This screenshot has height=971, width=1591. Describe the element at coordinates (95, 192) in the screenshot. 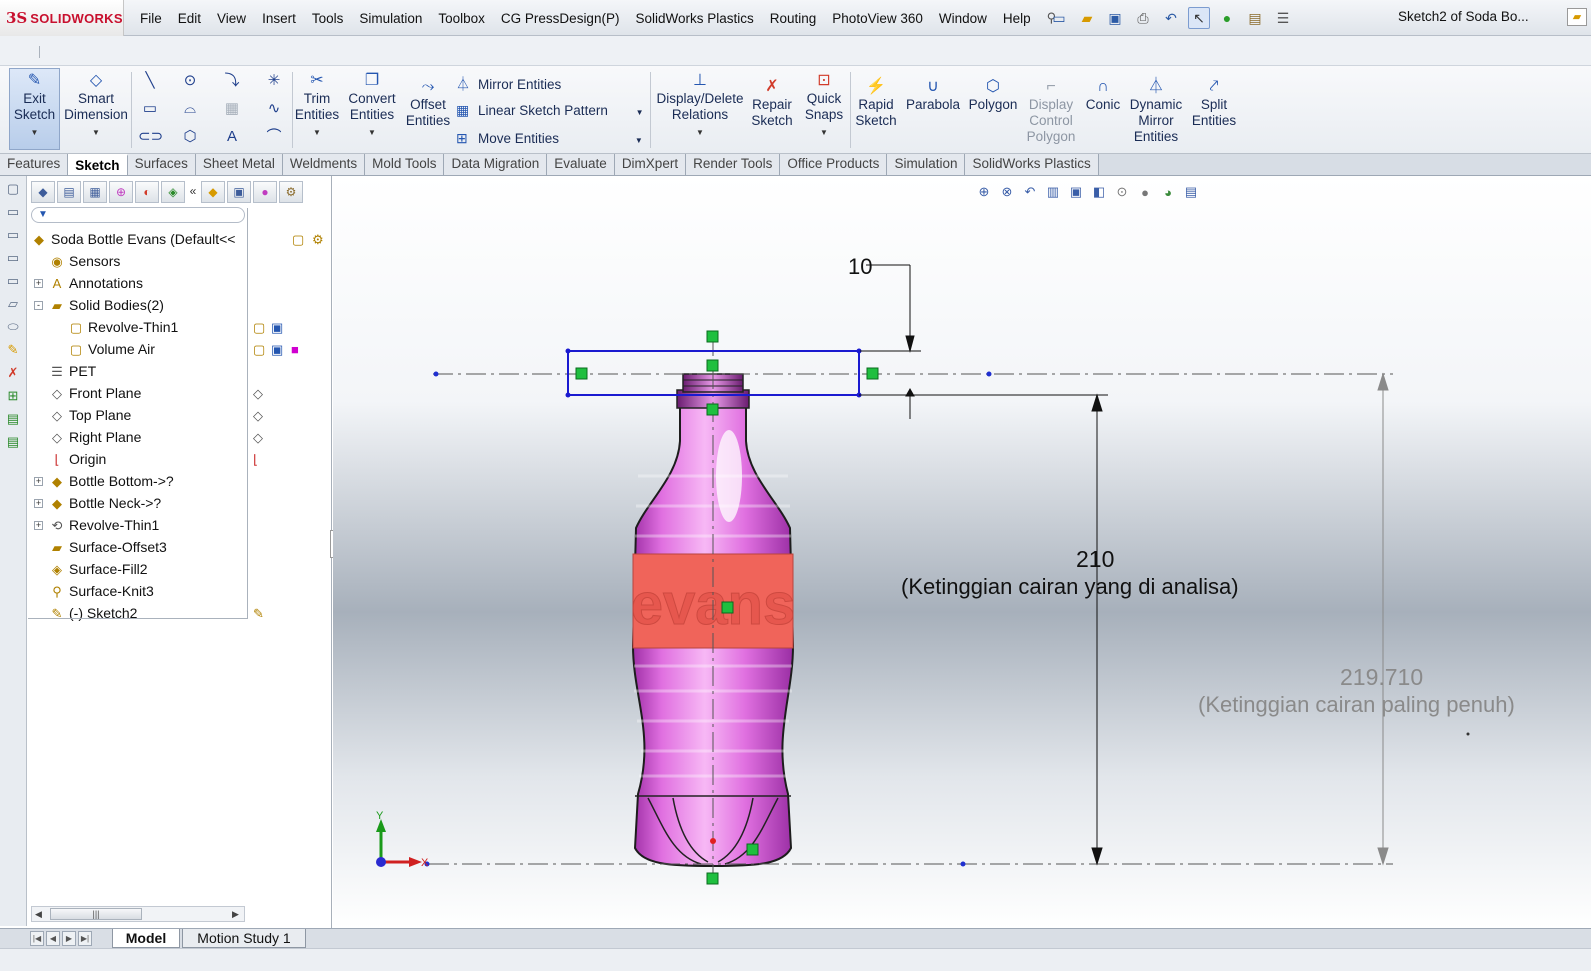

I see `configuration-manager-tab-icon: ▦` at that location.